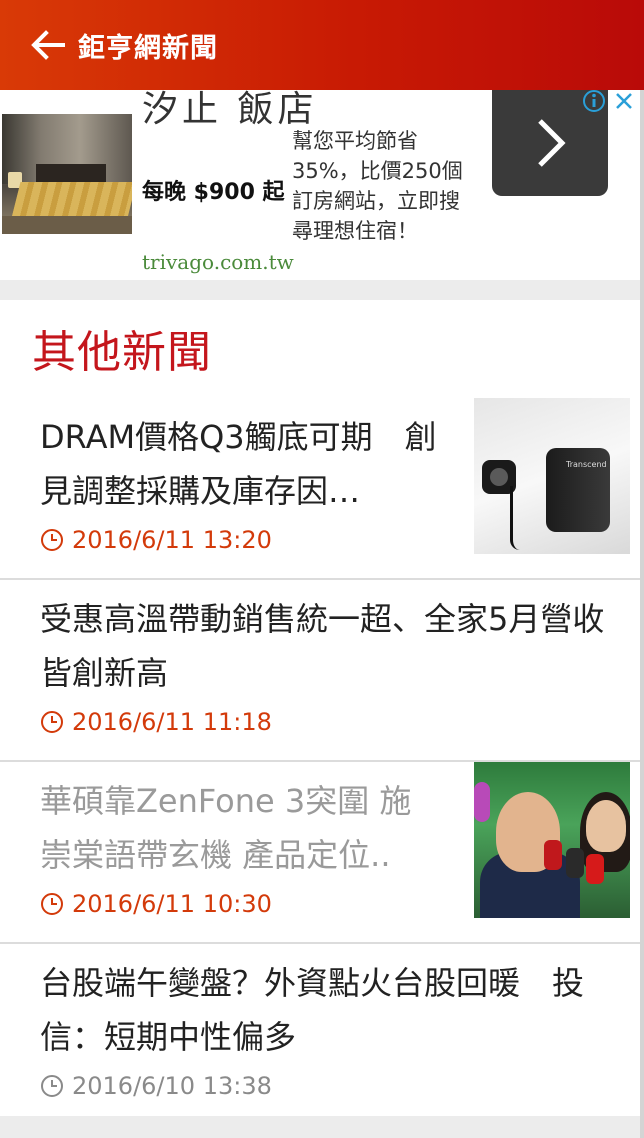  Describe the element at coordinates (322, 45) in the screenshot. I see `app-header: 鉅亨網新聞` at that location.